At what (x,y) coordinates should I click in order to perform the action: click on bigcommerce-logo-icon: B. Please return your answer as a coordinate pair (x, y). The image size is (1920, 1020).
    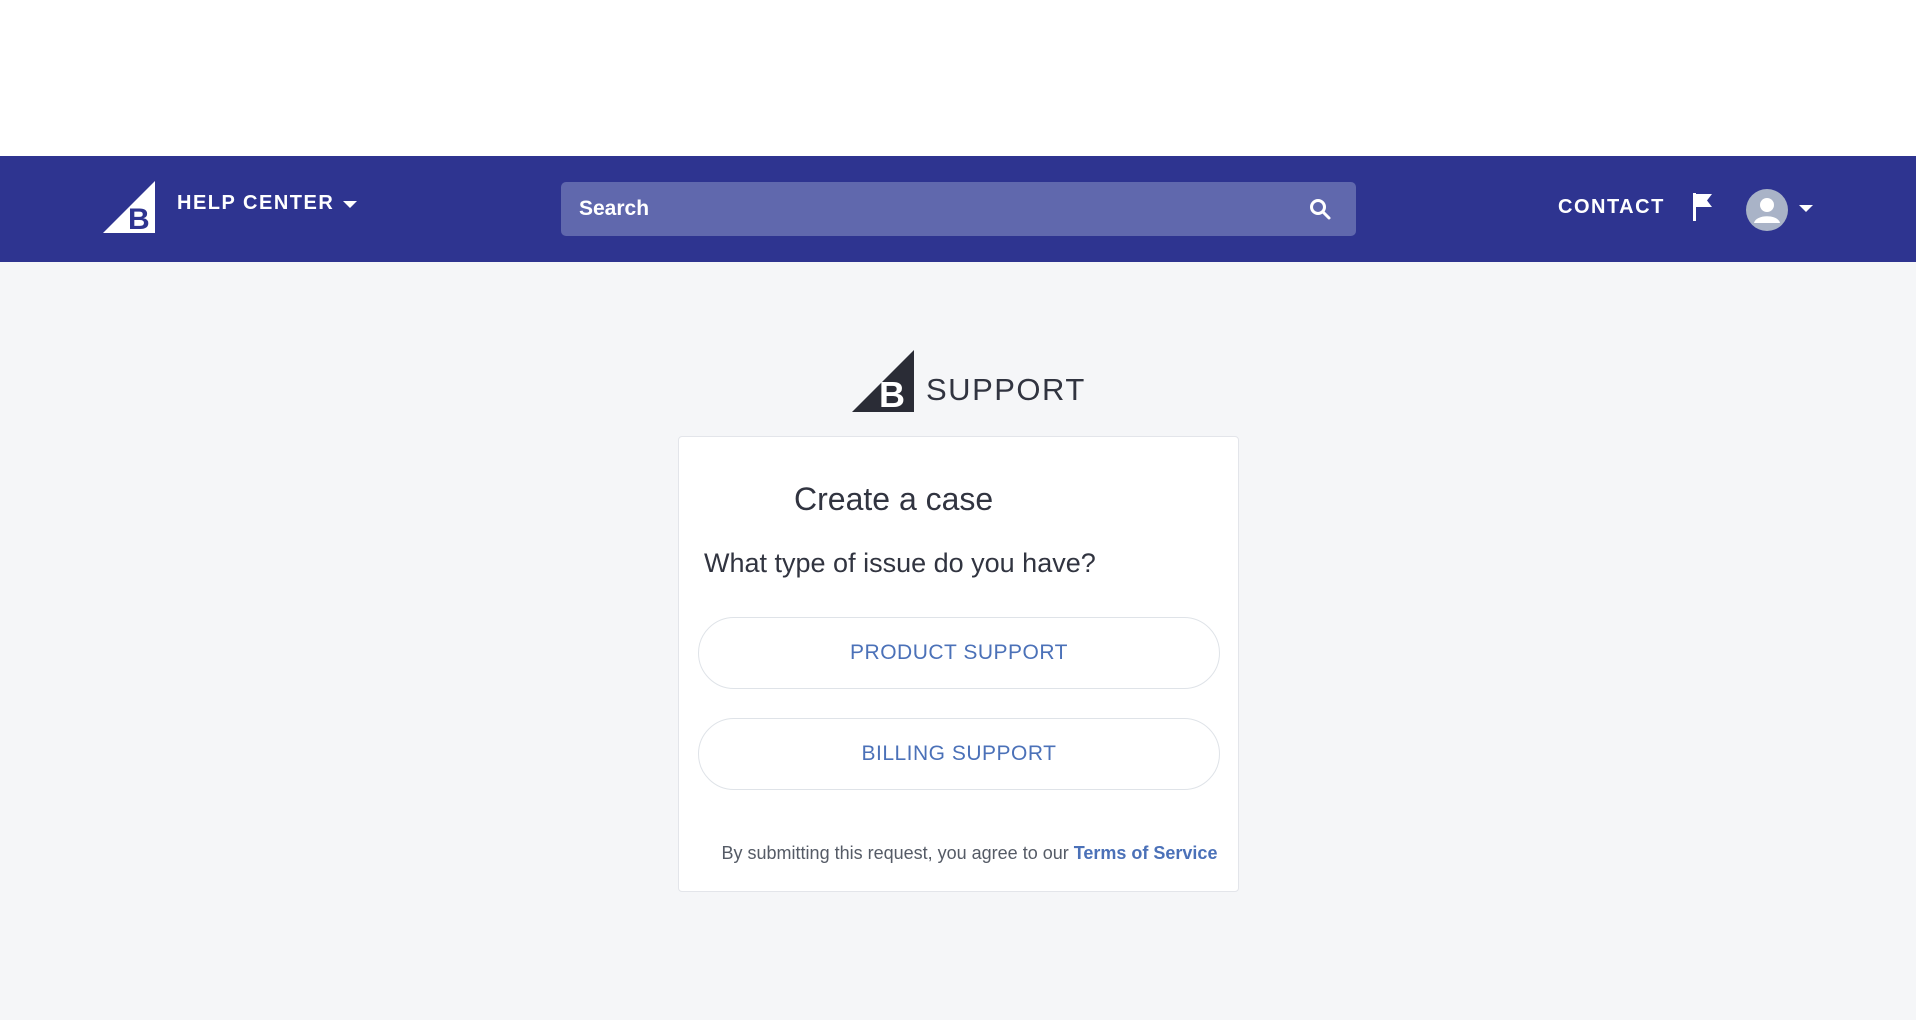
    Looking at the image, I should click on (129, 207).